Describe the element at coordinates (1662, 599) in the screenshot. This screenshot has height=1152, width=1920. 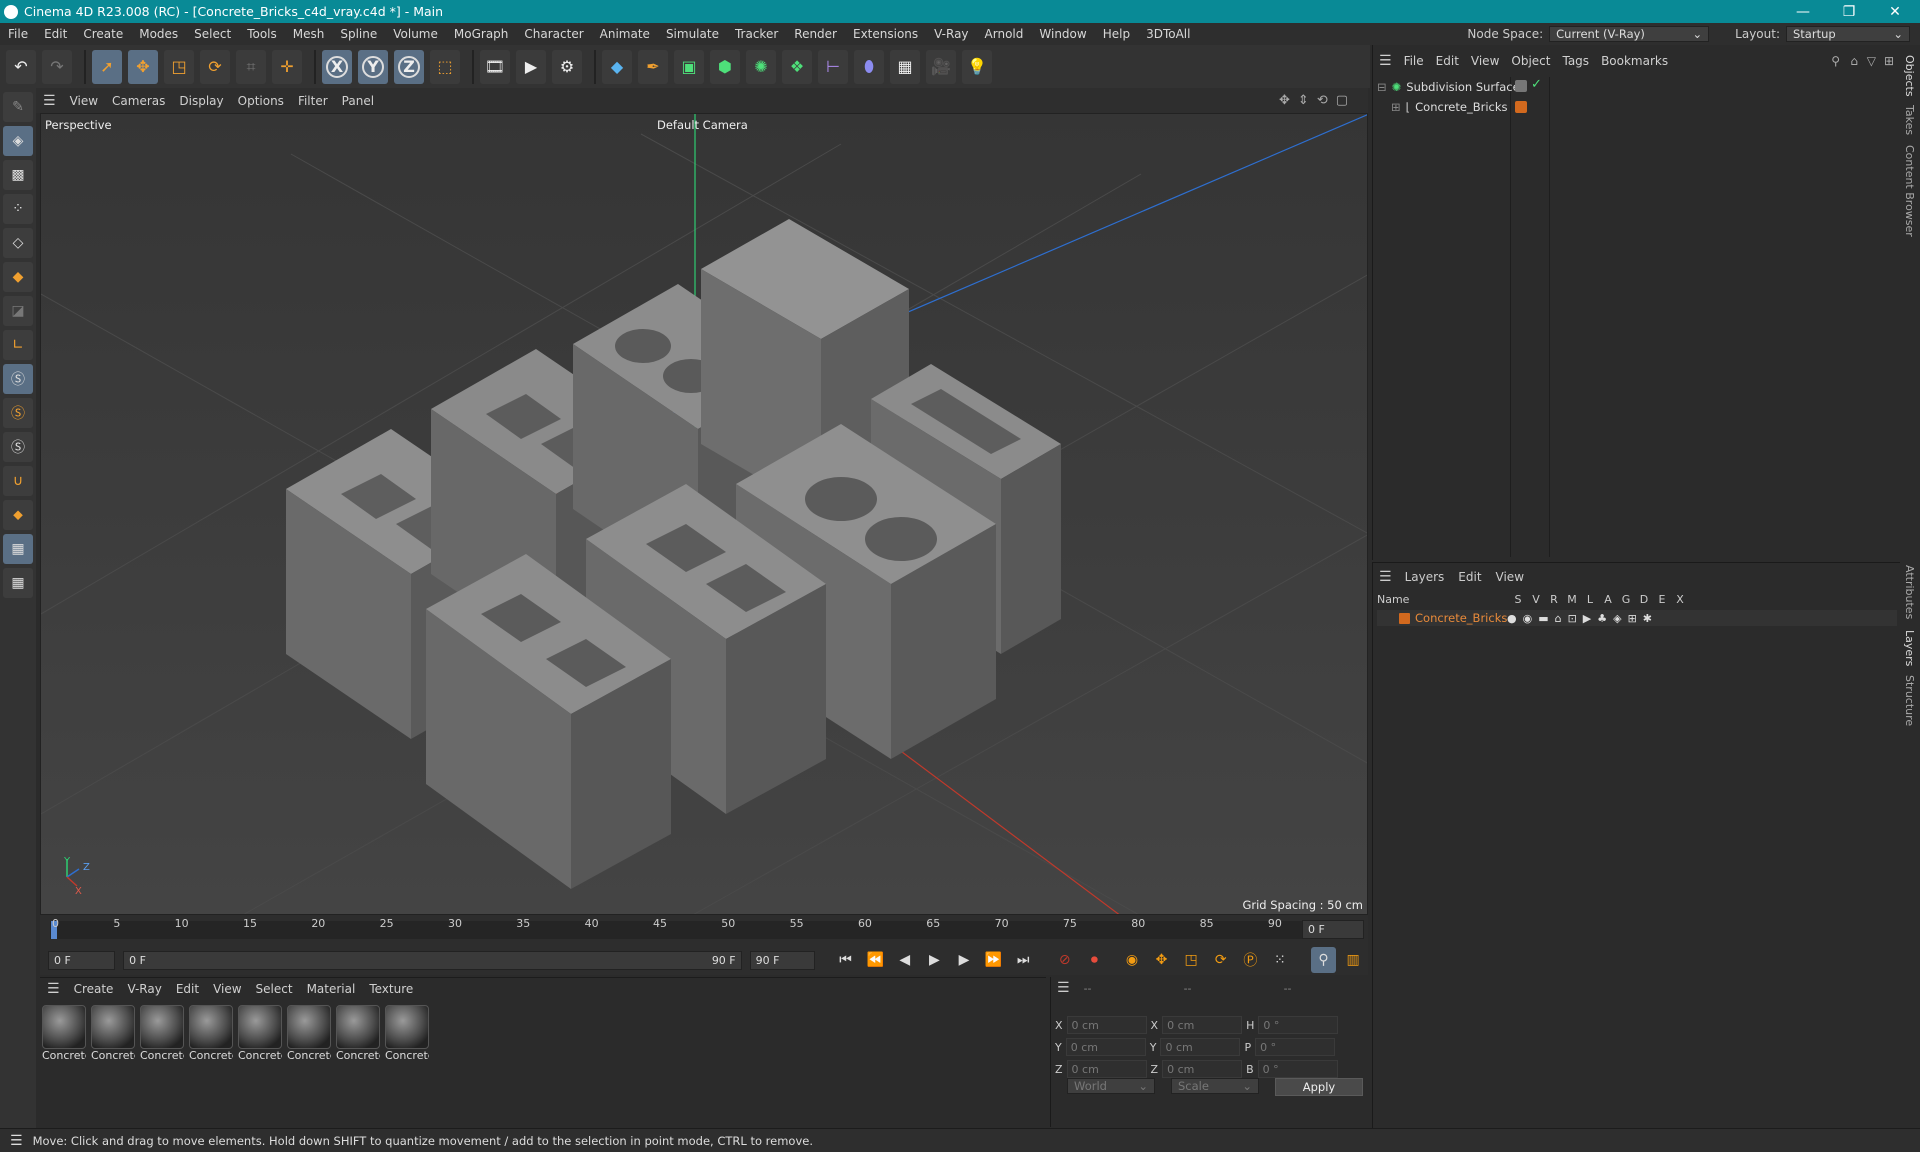
I see `column-expressions: E` at that location.